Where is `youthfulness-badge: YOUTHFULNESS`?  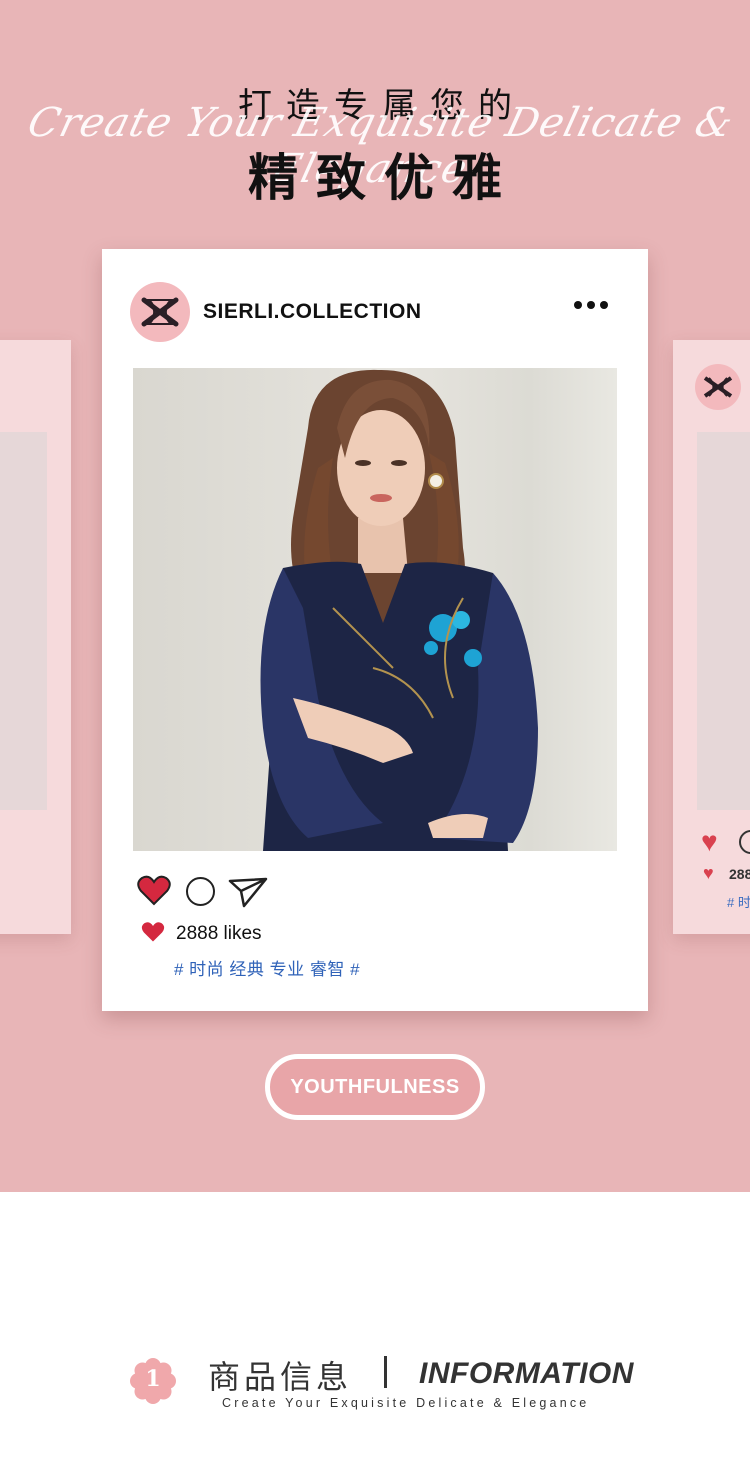 youthfulness-badge: YOUTHFULNESS is located at coordinates (375, 1087).